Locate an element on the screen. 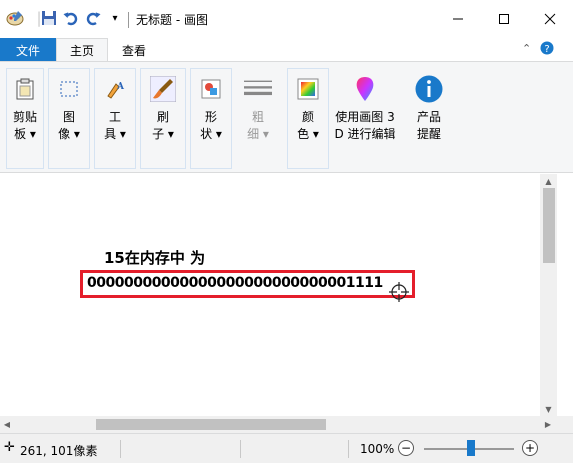 The width and height of the screenshot is (573, 463). binary-value-text: 00000000000000000000000000001111 is located at coordinates (235, 283).